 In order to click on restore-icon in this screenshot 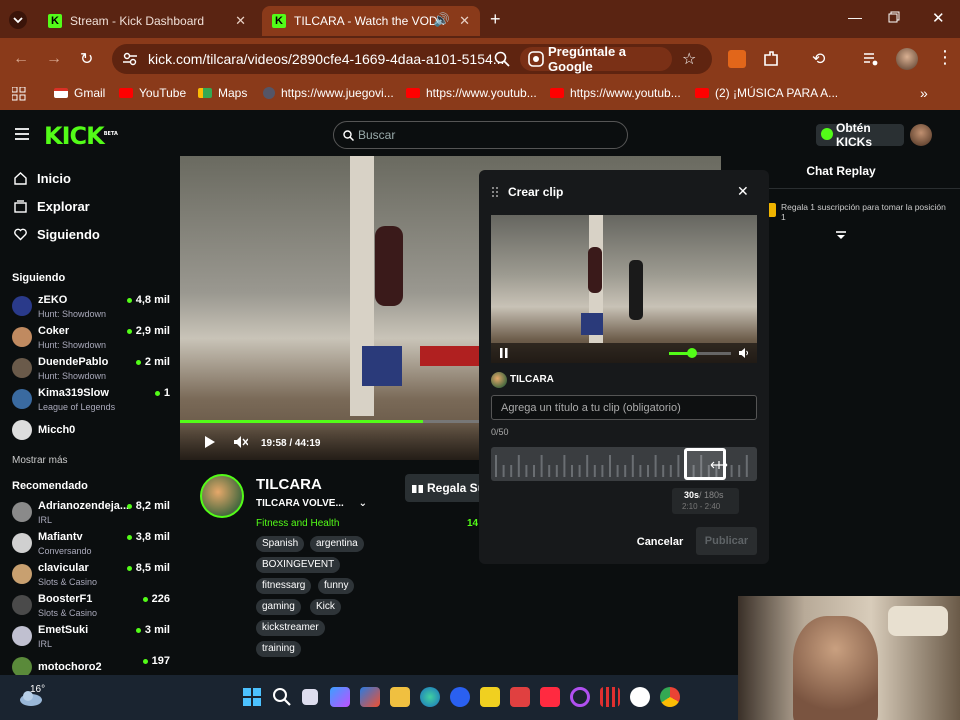, I will do `click(894, 17)`.